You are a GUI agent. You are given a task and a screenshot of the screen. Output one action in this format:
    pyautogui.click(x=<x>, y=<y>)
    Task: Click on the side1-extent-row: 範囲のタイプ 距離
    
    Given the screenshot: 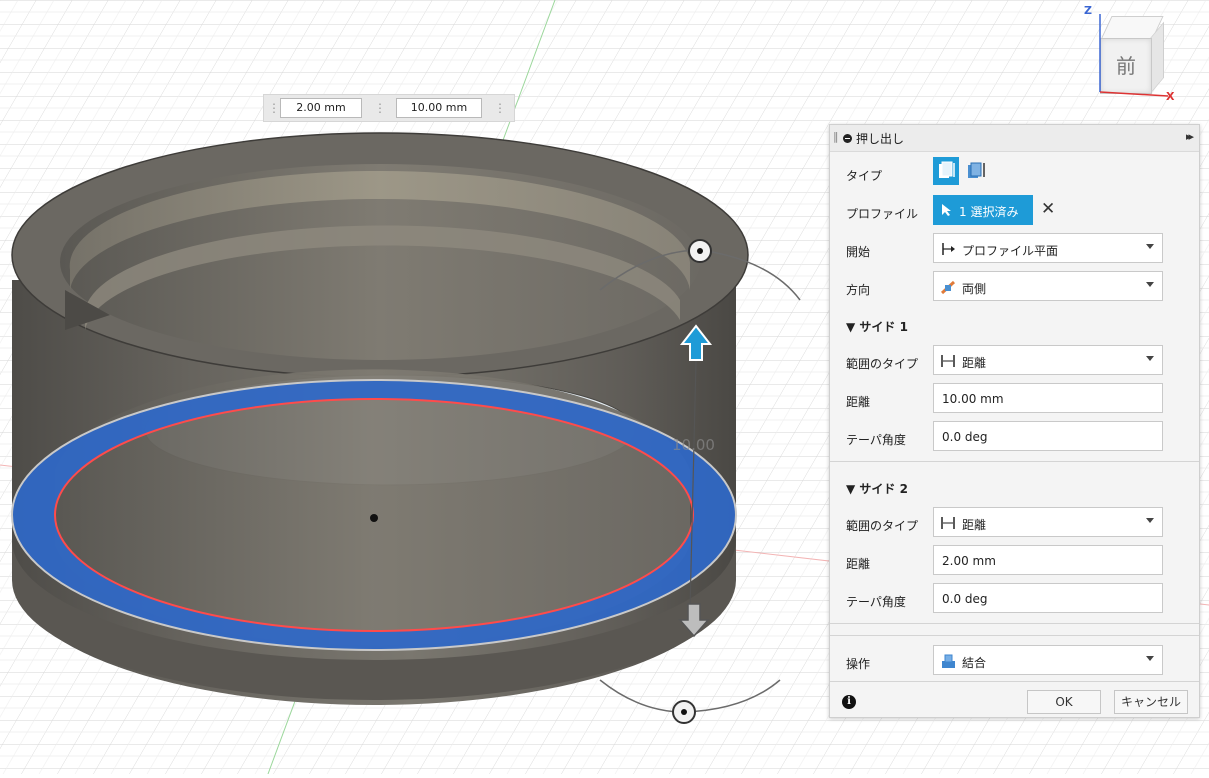 What is the action you would take?
    pyautogui.click(x=1014, y=361)
    